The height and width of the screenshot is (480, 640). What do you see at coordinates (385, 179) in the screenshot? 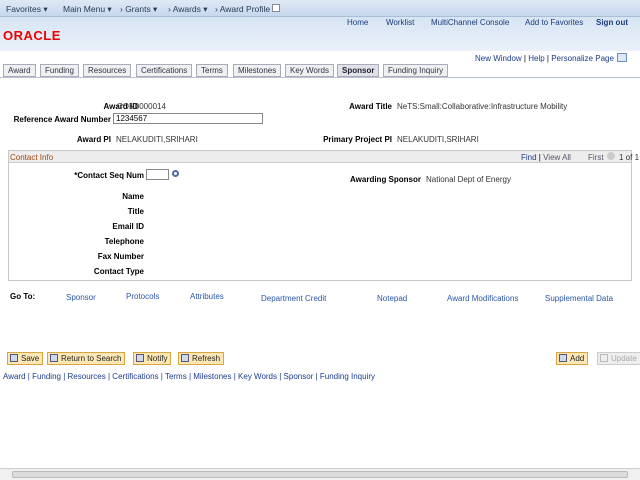
I see `awarding-sponsor-label: Awarding Sponsor` at bounding box center [385, 179].